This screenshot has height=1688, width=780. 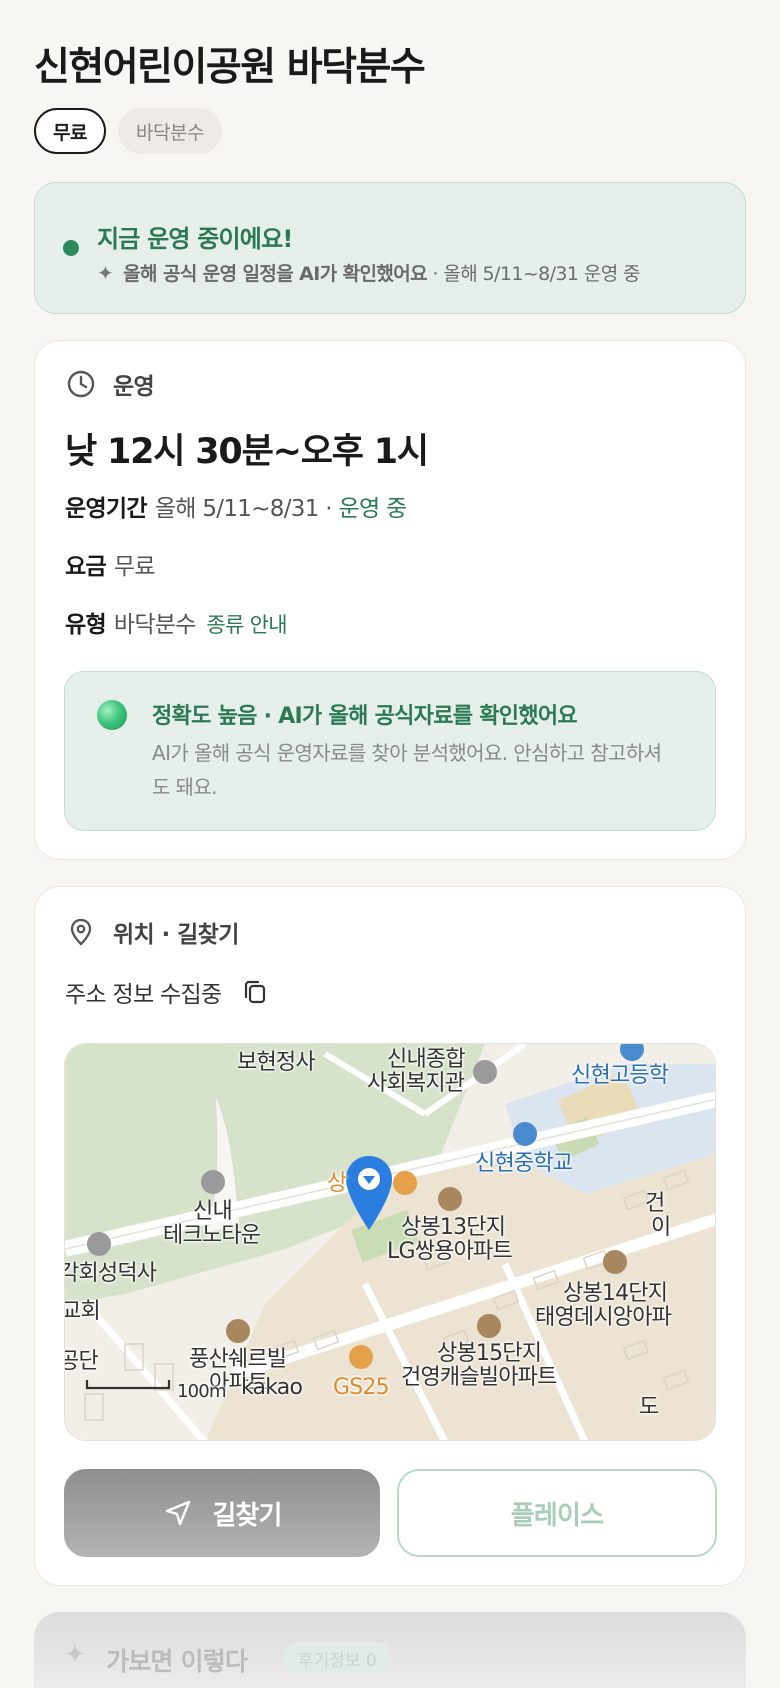 What do you see at coordinates (533, 274) in the screenshot?
I see `status-period: · 올해 5/11~8/31 운영 중` at bounding box center [533, 274].